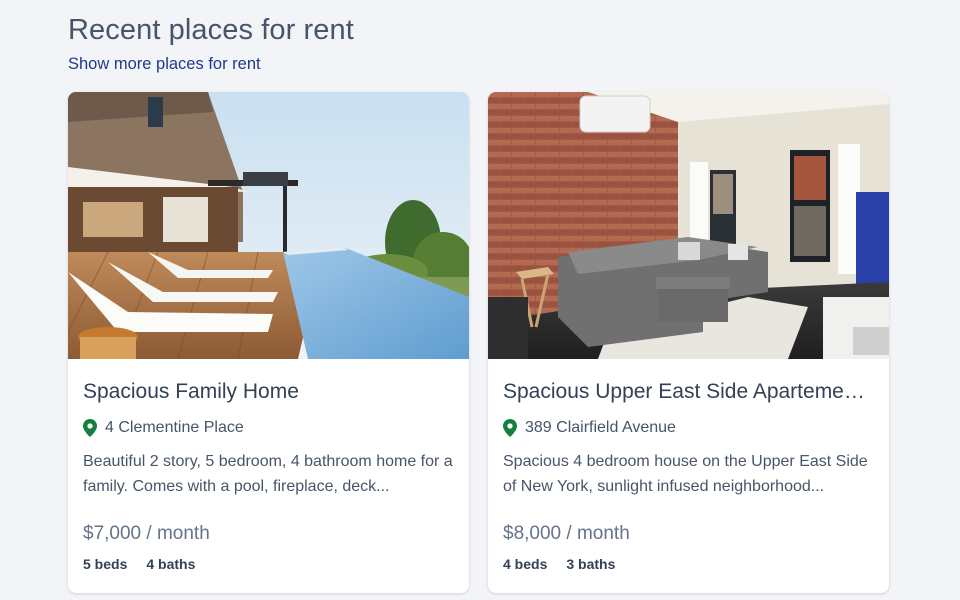  What do you see at coordinates (591, 564) in the screenshot?
I see `baths-count: 3 baths` at bounding box center [591, 564].